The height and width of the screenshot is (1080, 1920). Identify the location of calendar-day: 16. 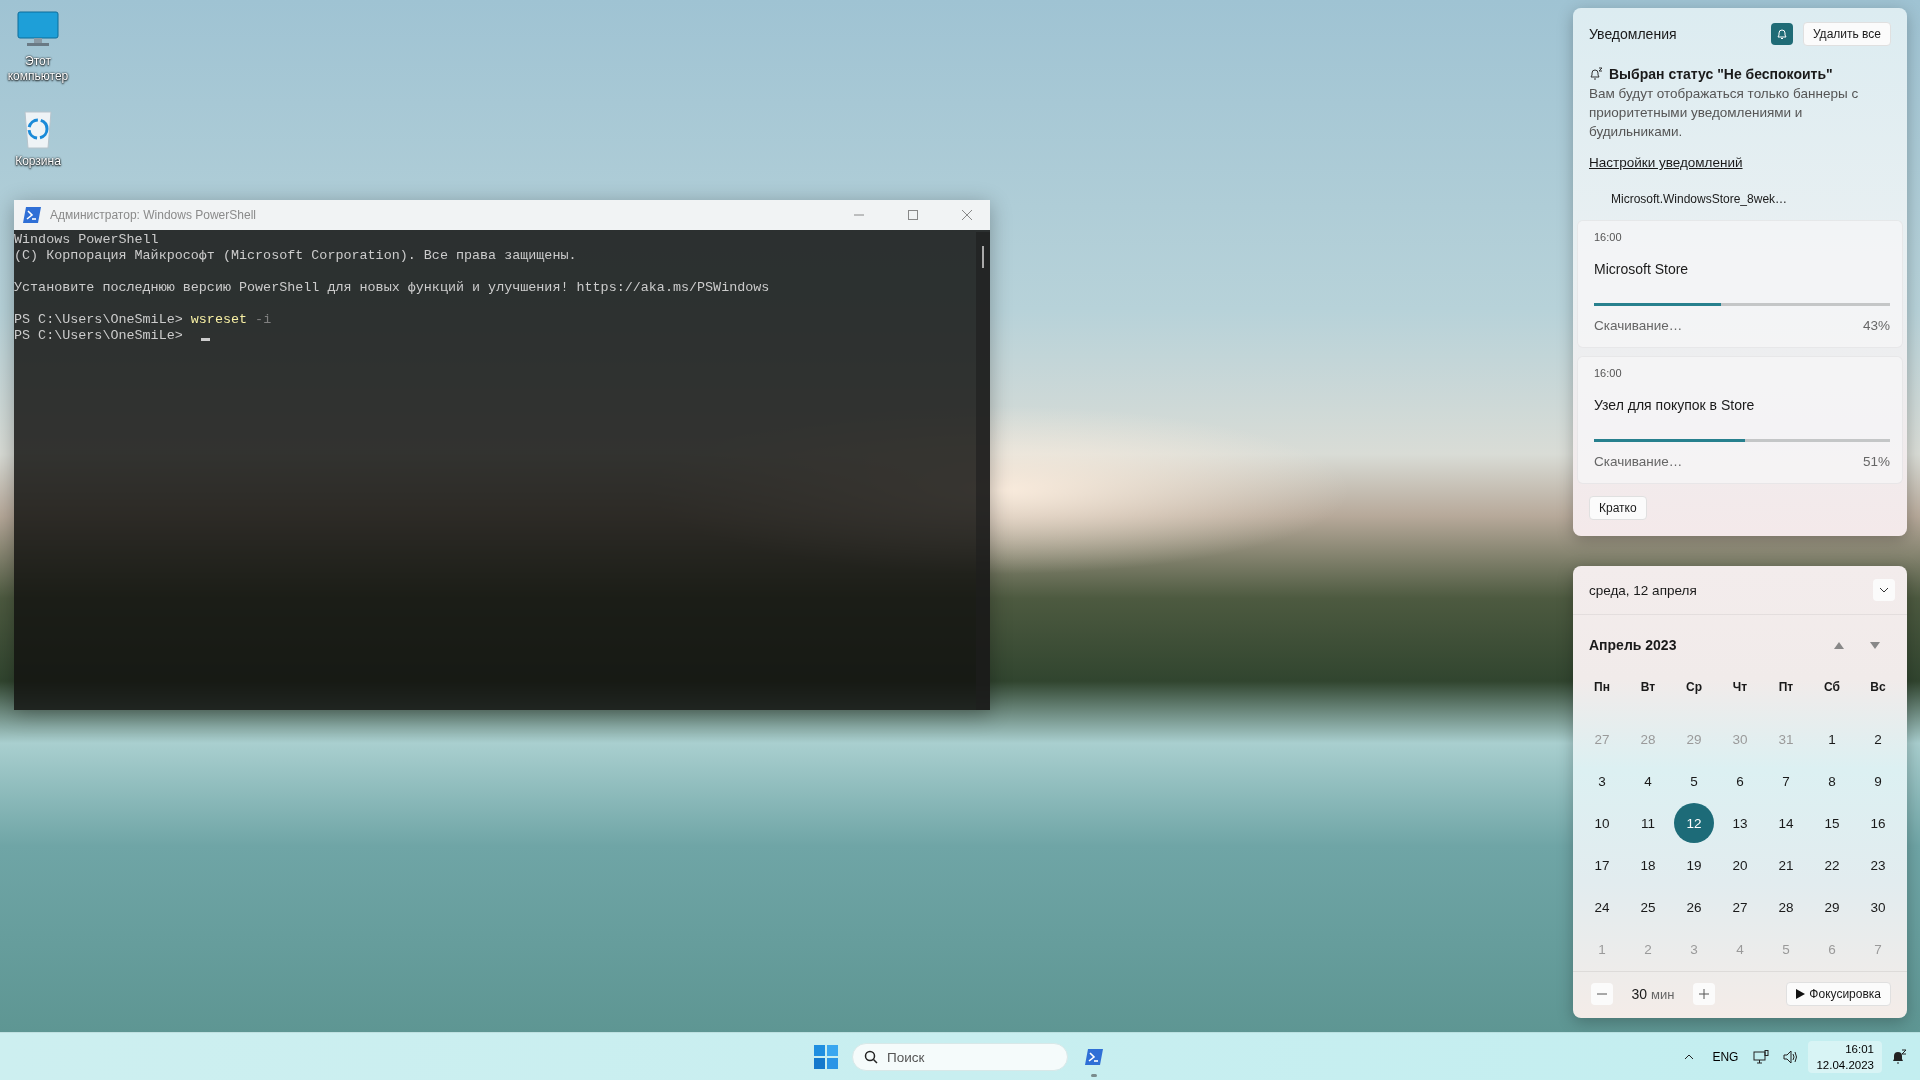
(1878, 823).